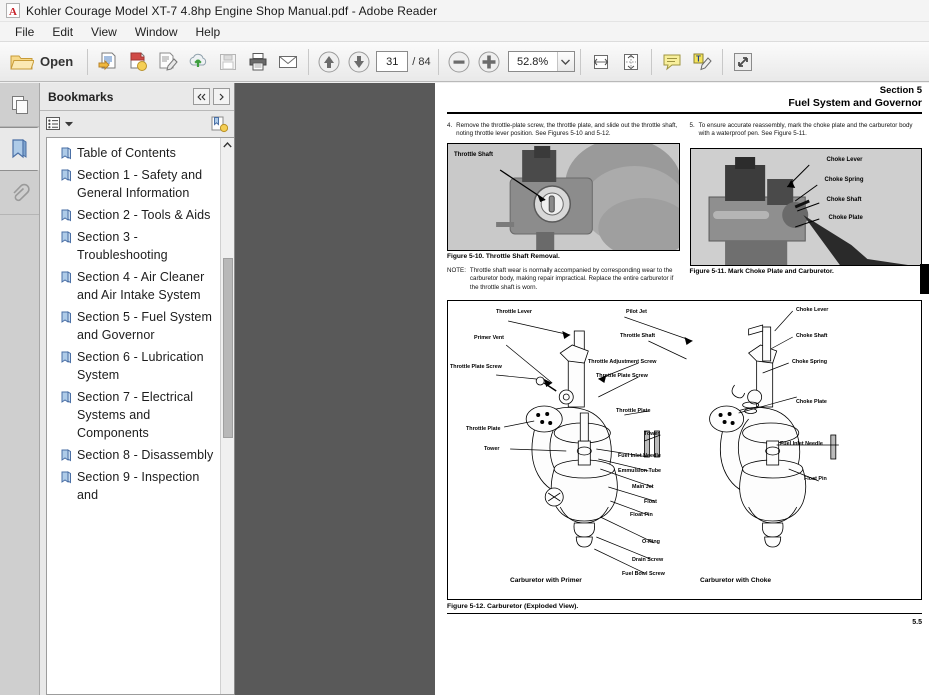 The width and height of the screenshot is (929, 695). I want to click on list-item: Section 5 - Fuel System and Governor, so click(135, 326).